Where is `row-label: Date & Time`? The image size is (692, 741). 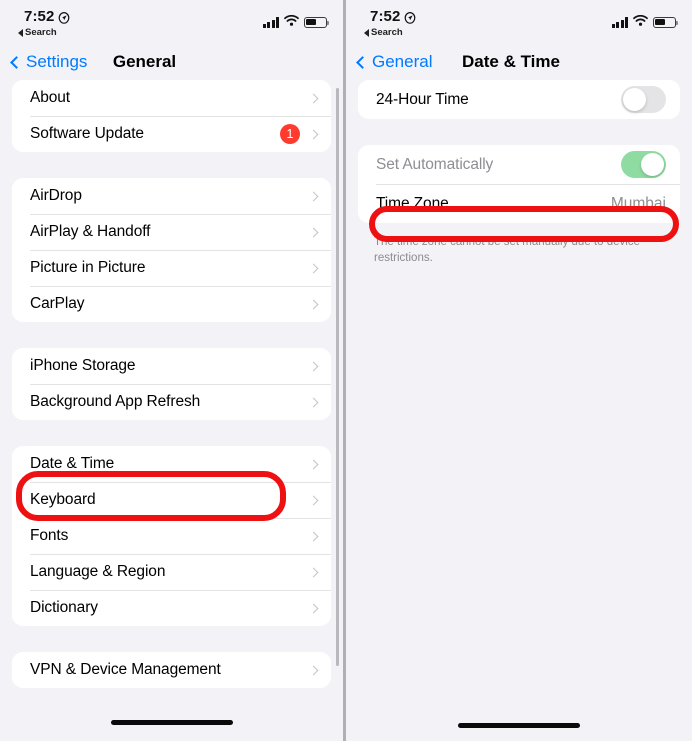 row-label: Date & Time is located at coordinates (72, 463).